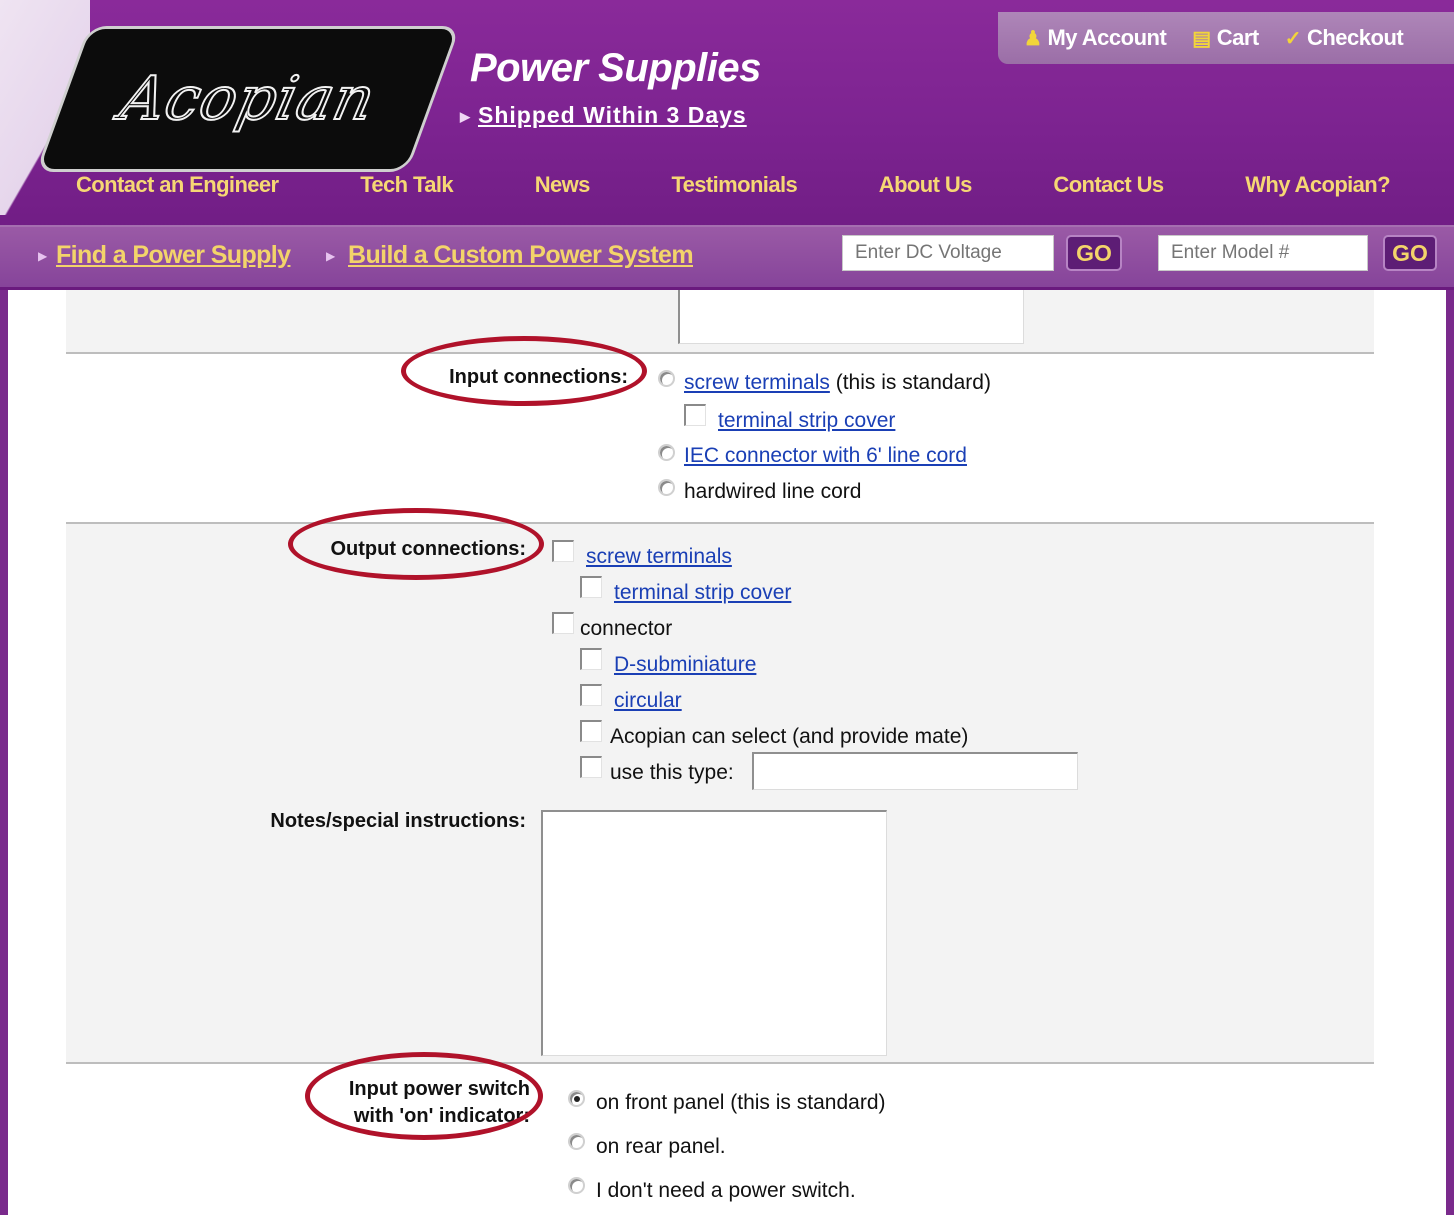 Image resolution: width=1454 pixels, height=1215 pixels. Describe the element at coordinates (563, 185) in the screenshot. I see `nav-news: News` at that location.